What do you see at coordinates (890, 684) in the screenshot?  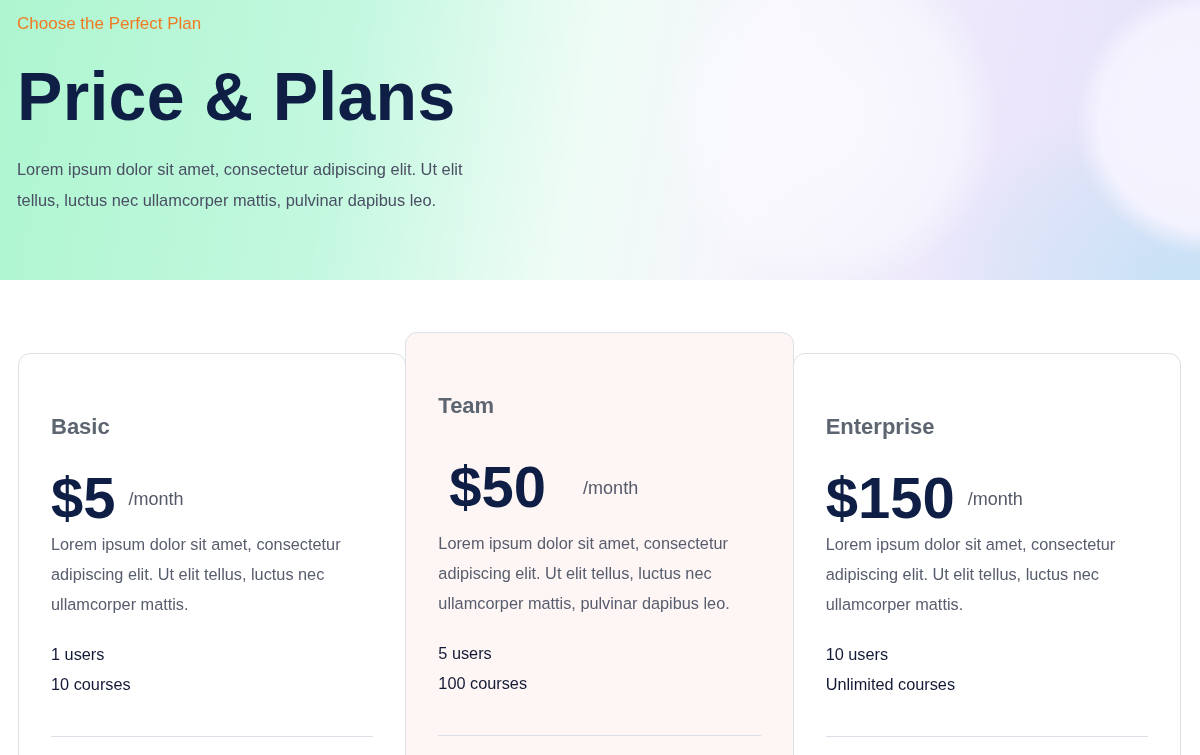 I see `plan-feature: Unlimited courses` at bounding box center [890, 684].